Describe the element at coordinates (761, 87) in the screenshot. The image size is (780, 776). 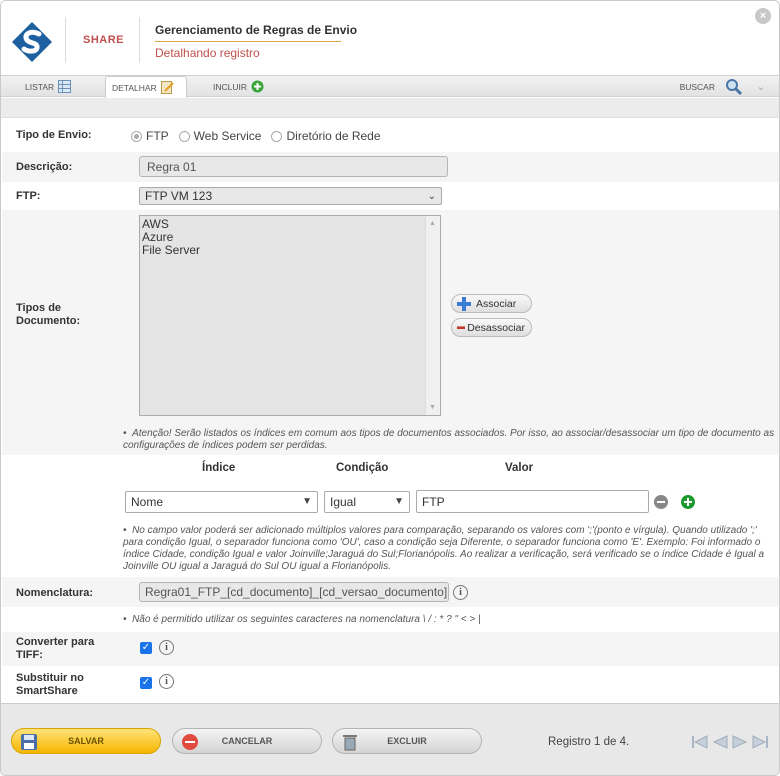
I see `chevron-down-icon: ⌄` at that location.